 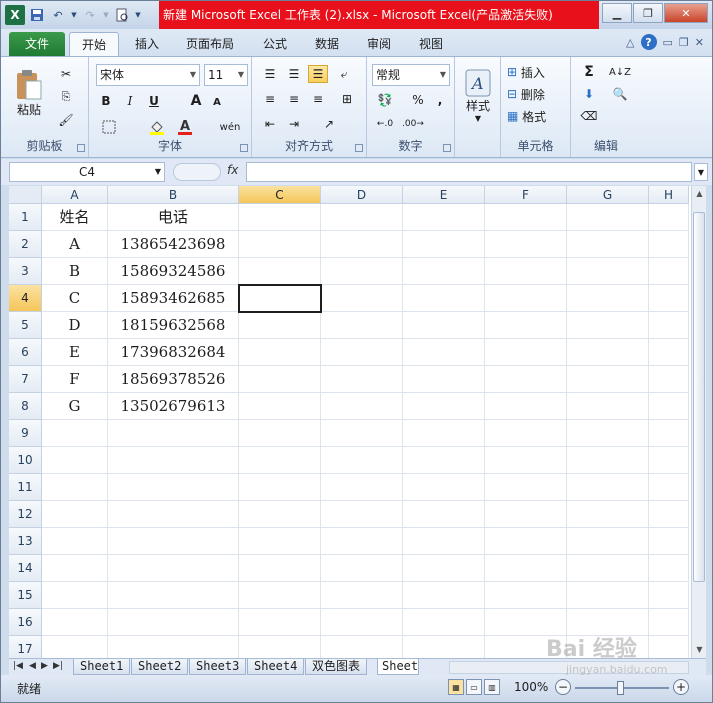 What do you see at coordinates (173, 541) in the screenshot?
I see `cell-b13` at bounding box center [173, 541].